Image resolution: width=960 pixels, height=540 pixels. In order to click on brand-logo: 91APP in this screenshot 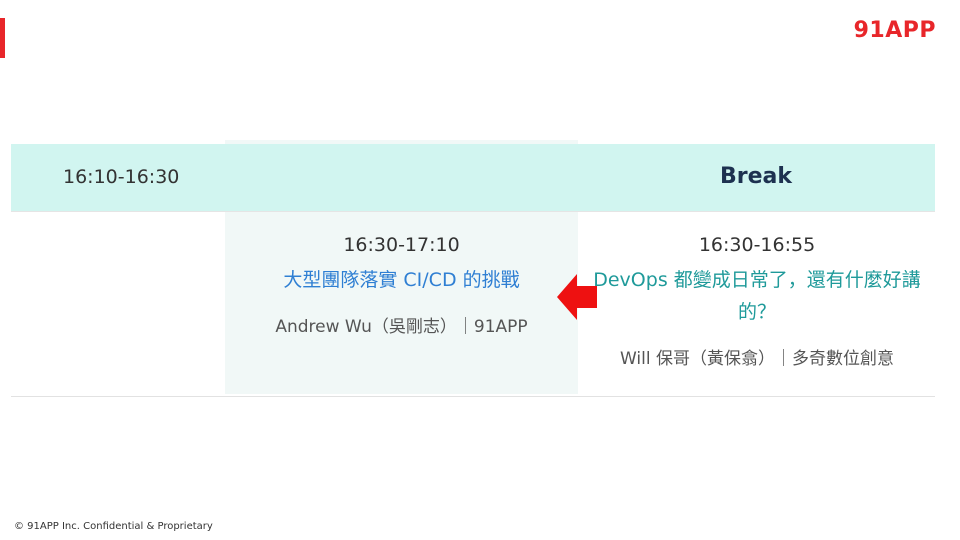, I will do `click(895, 30)`.